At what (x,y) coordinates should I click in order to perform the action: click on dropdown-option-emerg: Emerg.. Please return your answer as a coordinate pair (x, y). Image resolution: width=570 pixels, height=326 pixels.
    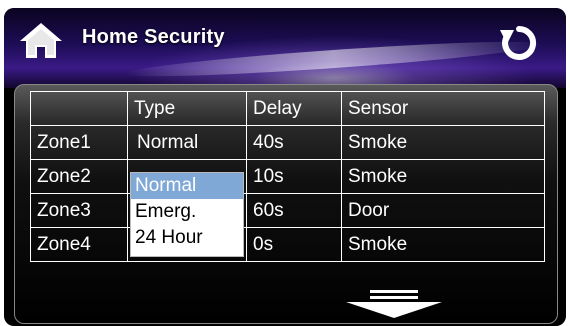
    Looking at the image, I should click on (187, 212).